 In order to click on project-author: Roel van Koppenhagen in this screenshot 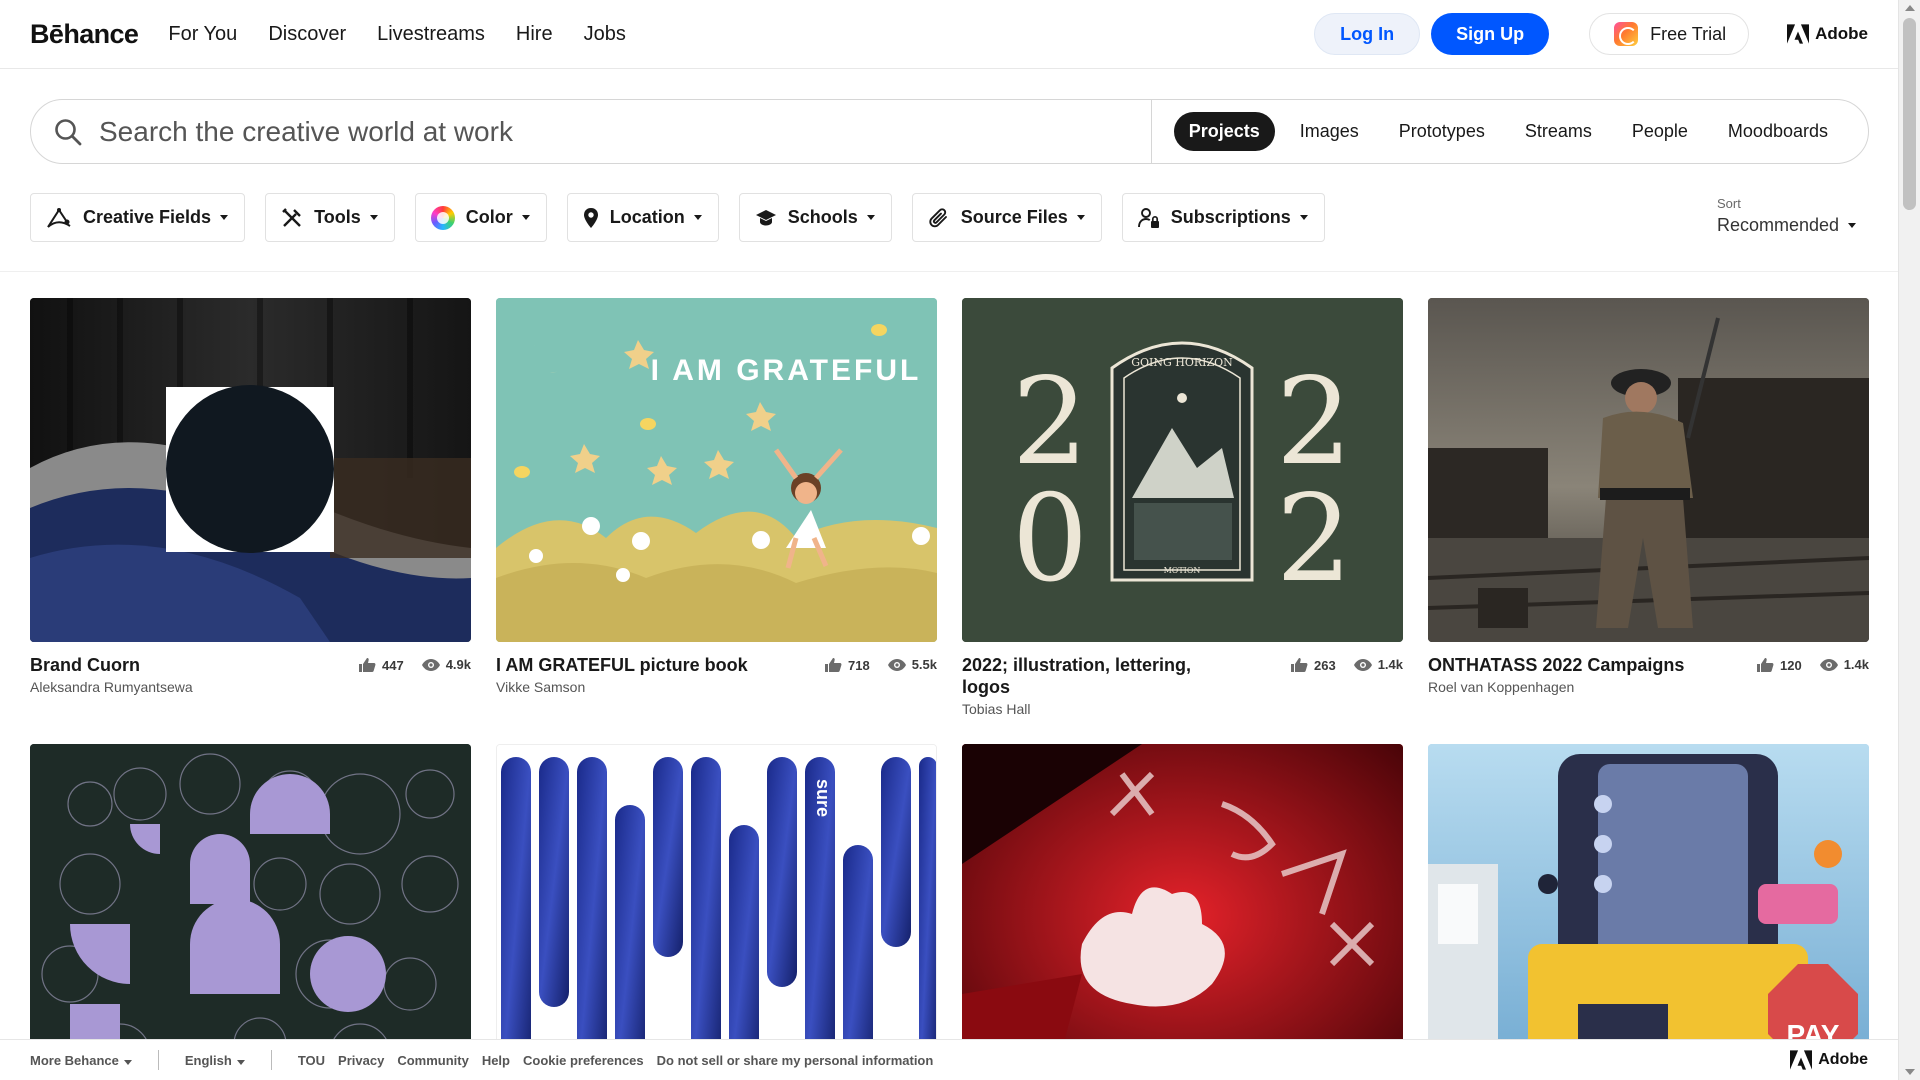, I will do `click(1556, 687)`.